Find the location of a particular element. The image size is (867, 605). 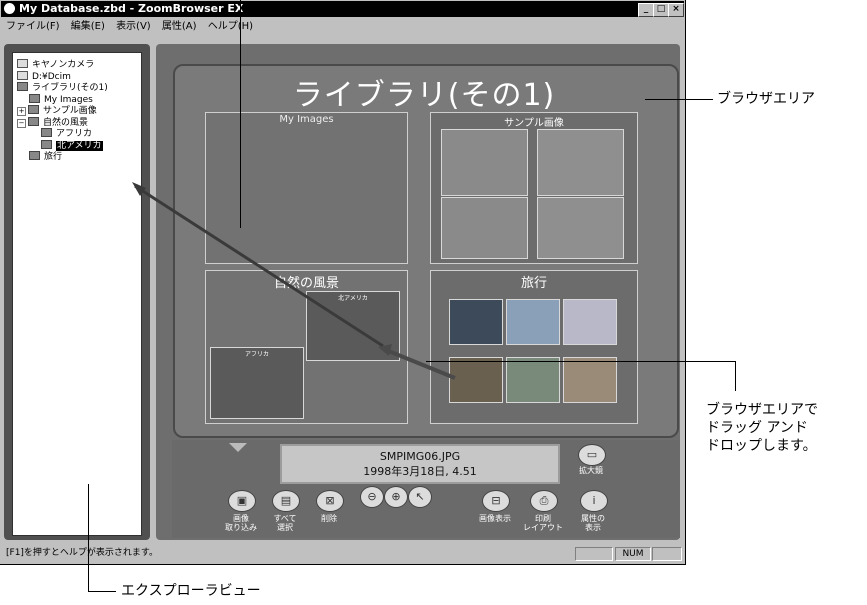

info-icon: ⅰ is located at coordinates (594, 500).